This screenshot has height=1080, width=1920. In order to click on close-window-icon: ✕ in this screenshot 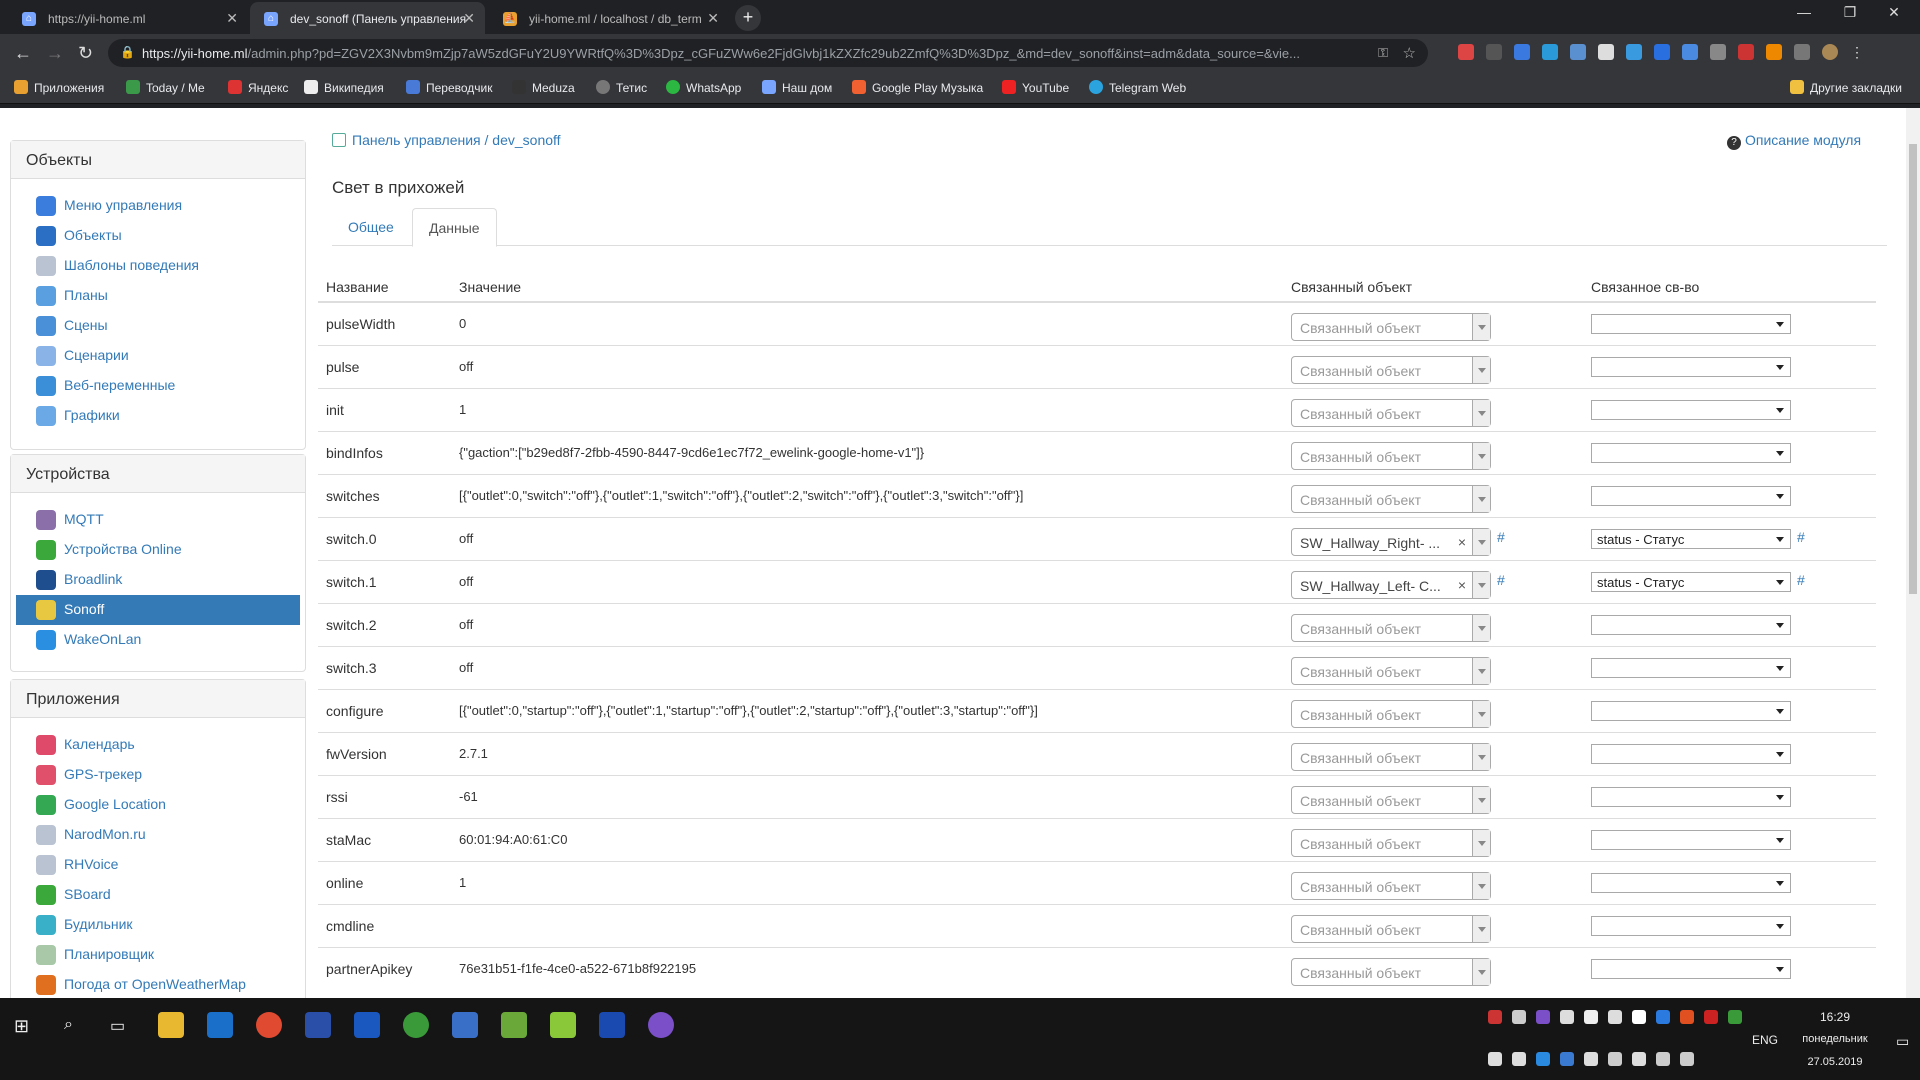, I will do `click(1894, 12)`.